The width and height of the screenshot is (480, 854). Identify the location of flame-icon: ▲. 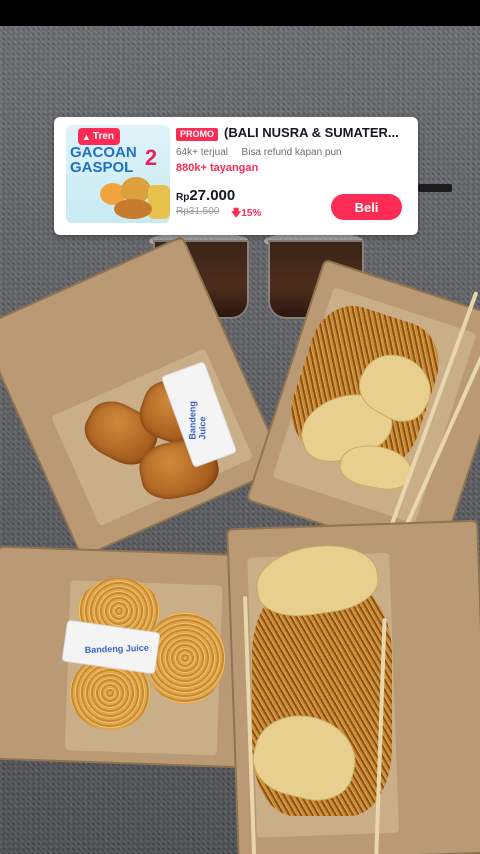
(86, 136).